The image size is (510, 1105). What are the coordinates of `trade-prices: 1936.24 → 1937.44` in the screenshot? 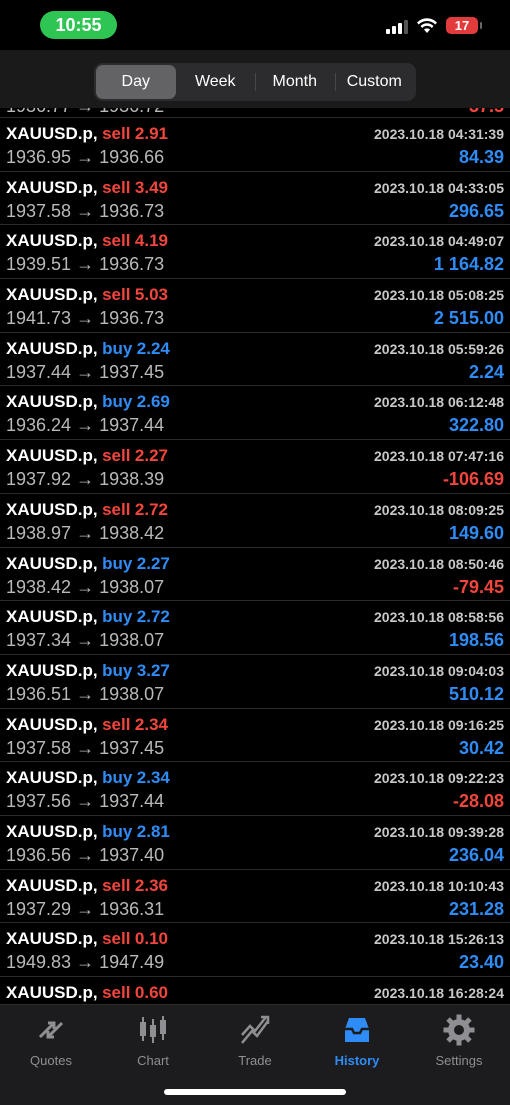 It's located at (85, 425).